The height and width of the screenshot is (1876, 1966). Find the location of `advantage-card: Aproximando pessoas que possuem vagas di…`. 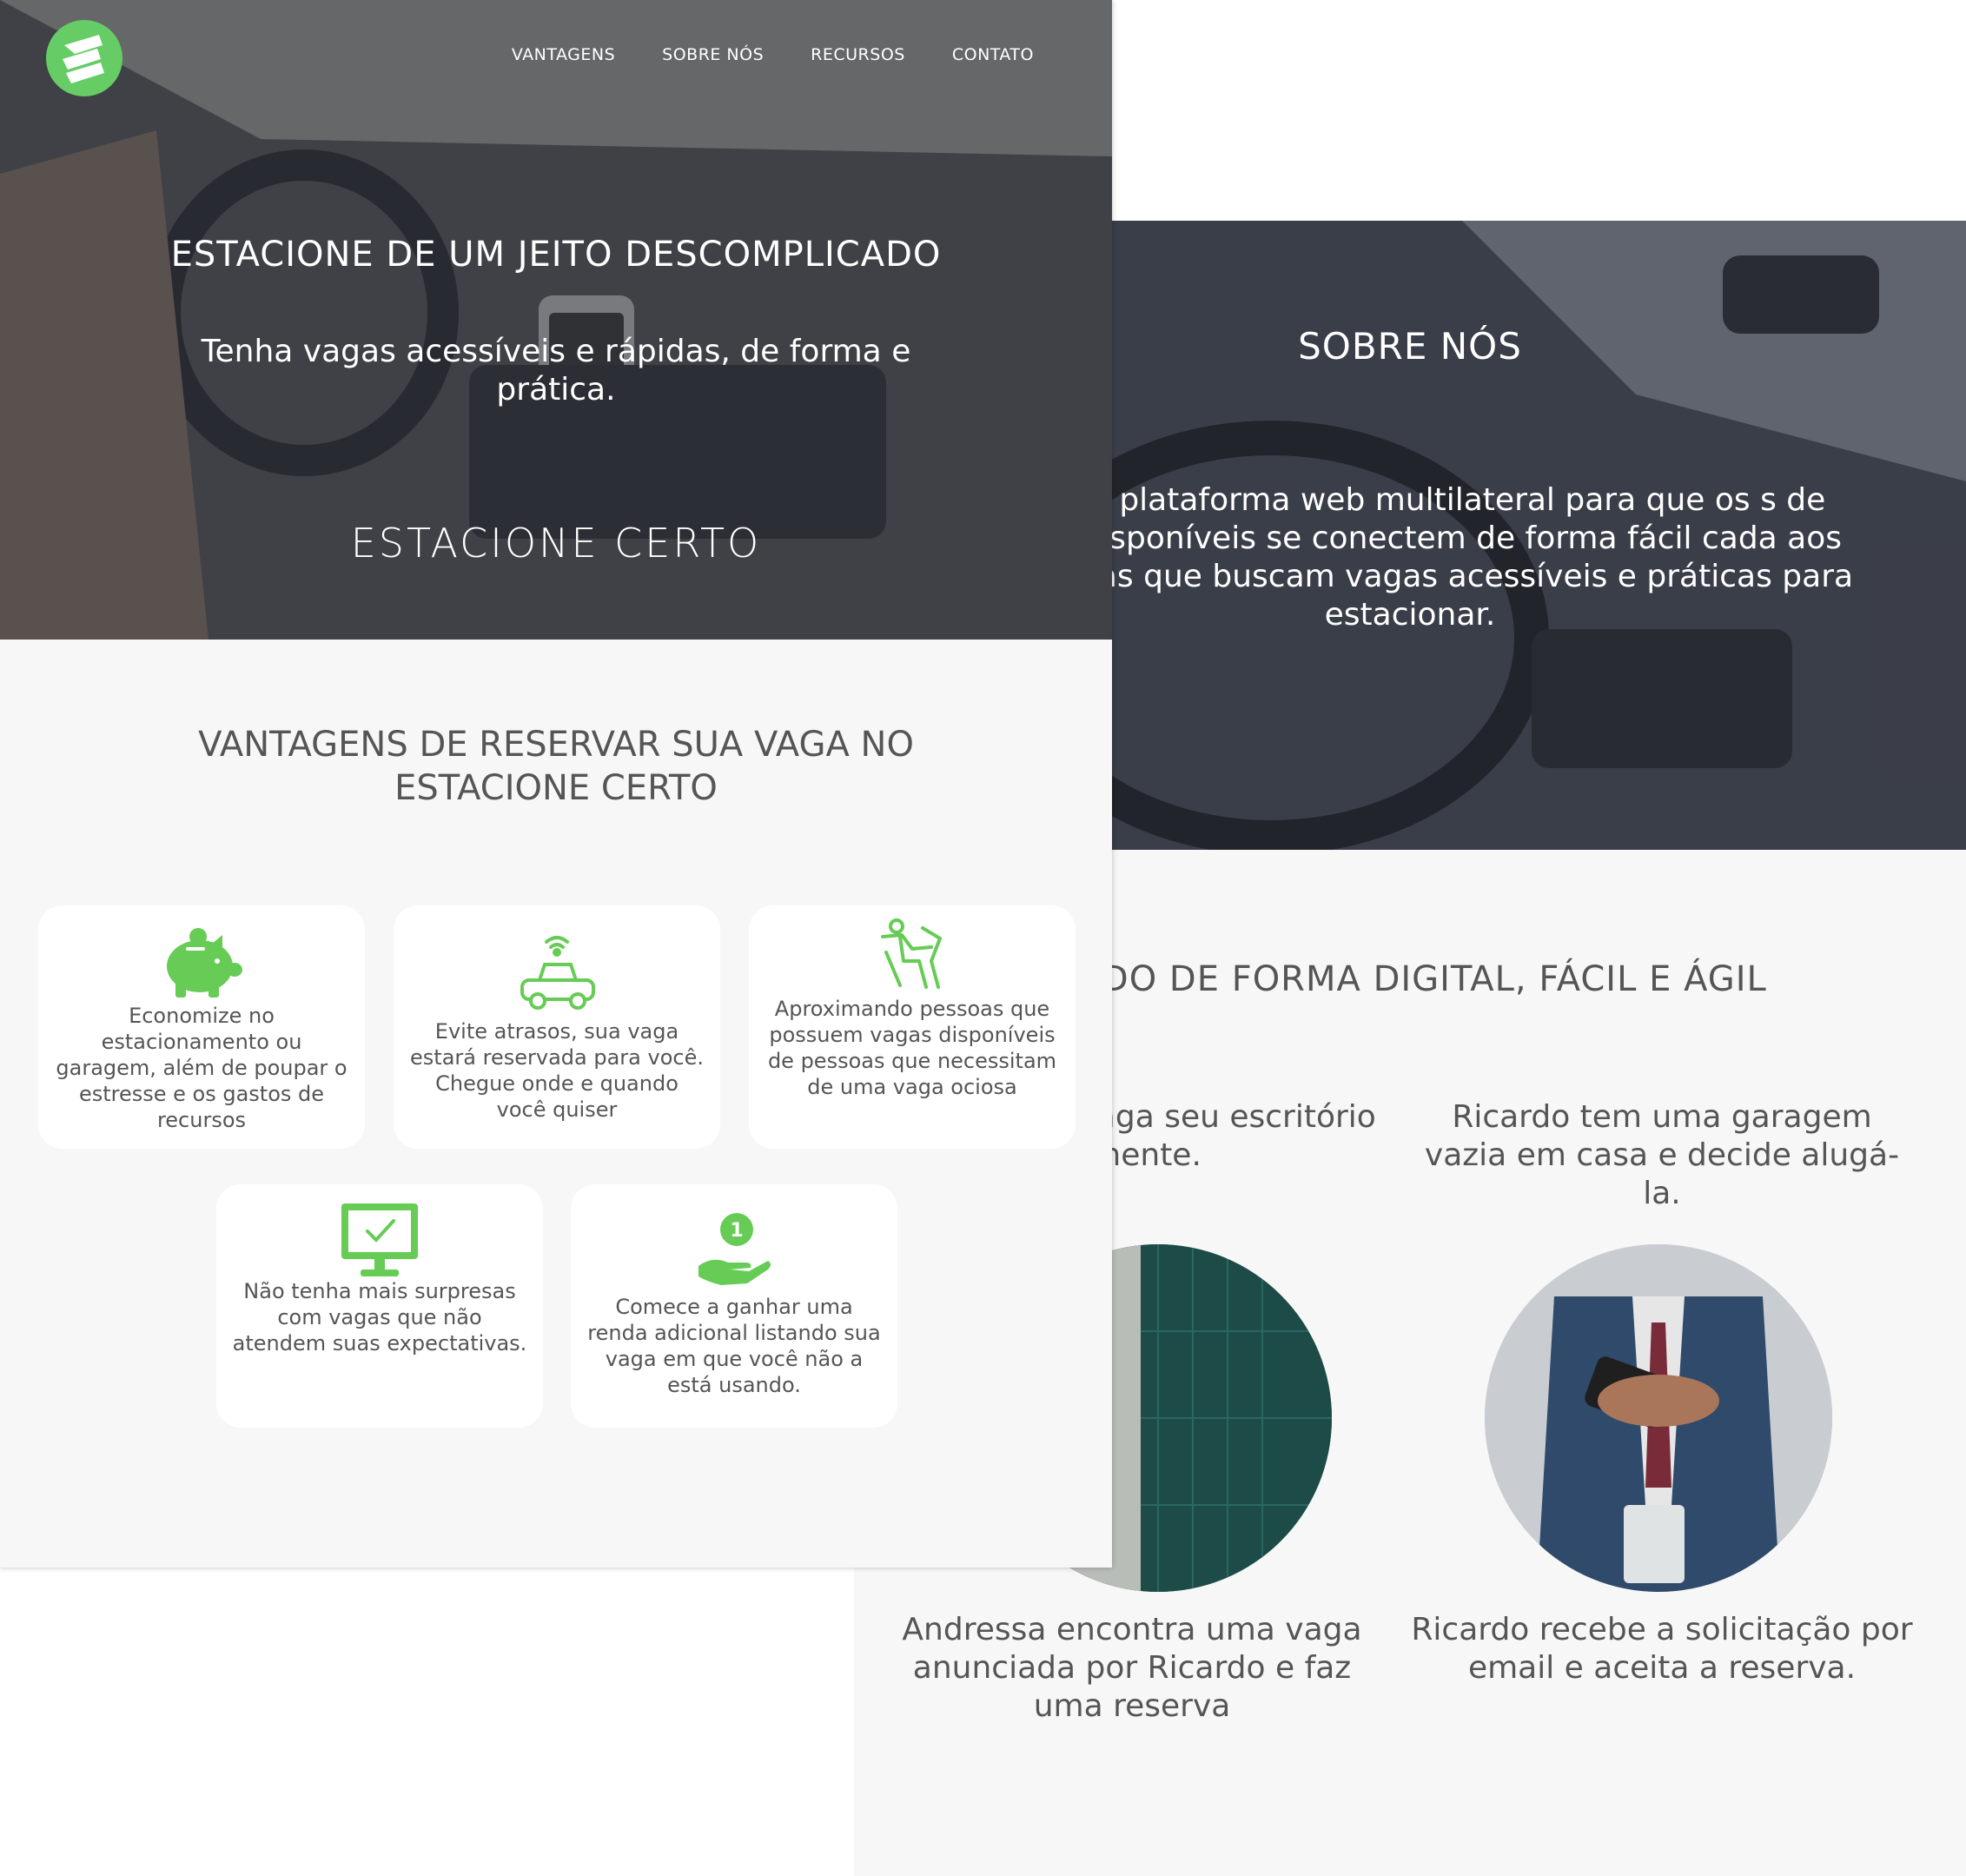

advantage-card: Aproximando pessoas que possuem vagas di… is located at coordinates (912, 1027).